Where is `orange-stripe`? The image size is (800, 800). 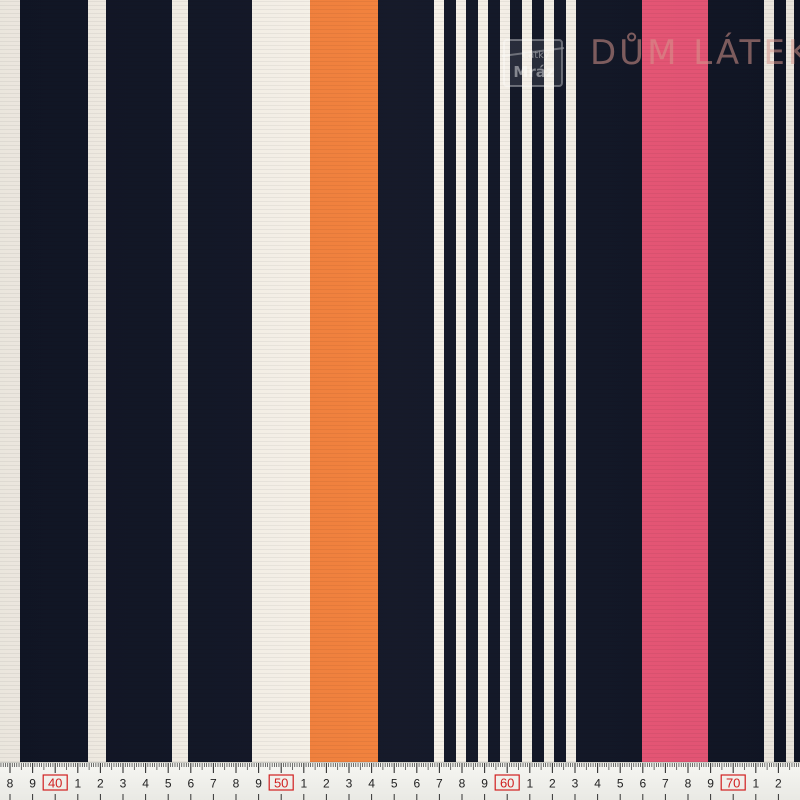
orange-stripe is located at coordinates (344, 381).